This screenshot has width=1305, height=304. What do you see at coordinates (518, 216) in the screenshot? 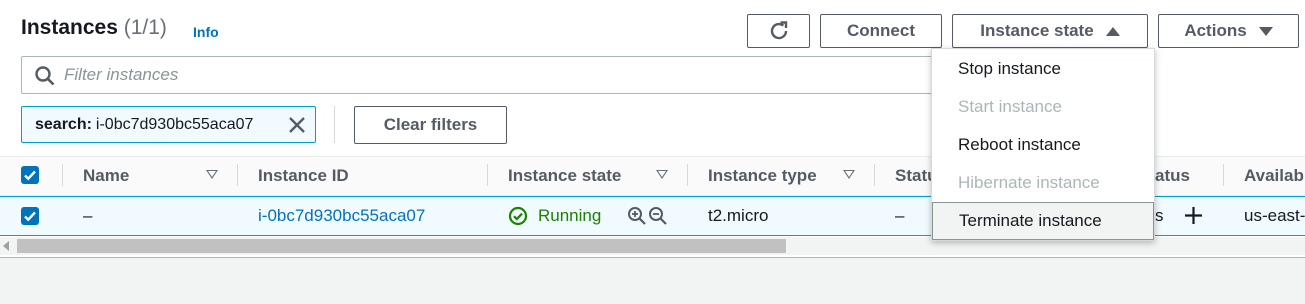
I see `check-circle-icon` at bounding box center [518, 216].